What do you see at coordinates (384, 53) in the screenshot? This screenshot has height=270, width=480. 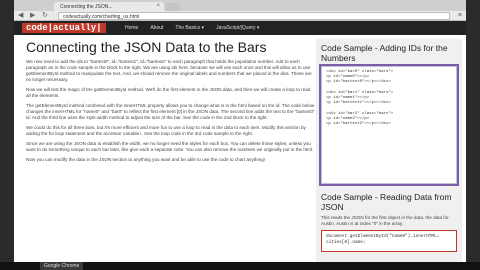 I see `code-sample-1-title: Code Sample - Adding IDs for the Numbers` at bounding box center [384, 53].